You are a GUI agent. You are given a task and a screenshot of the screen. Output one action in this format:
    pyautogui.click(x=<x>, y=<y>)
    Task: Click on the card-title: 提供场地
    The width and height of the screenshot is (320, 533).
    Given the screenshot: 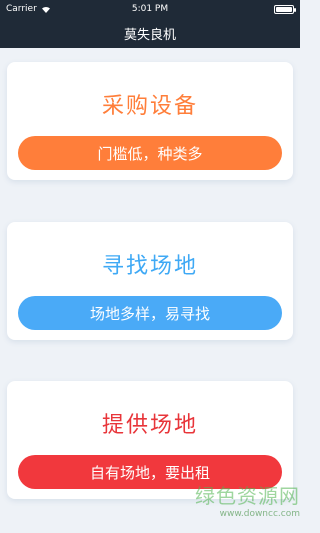 What is the action you would take?
    pyautogui.click(x=149, y=425)
    